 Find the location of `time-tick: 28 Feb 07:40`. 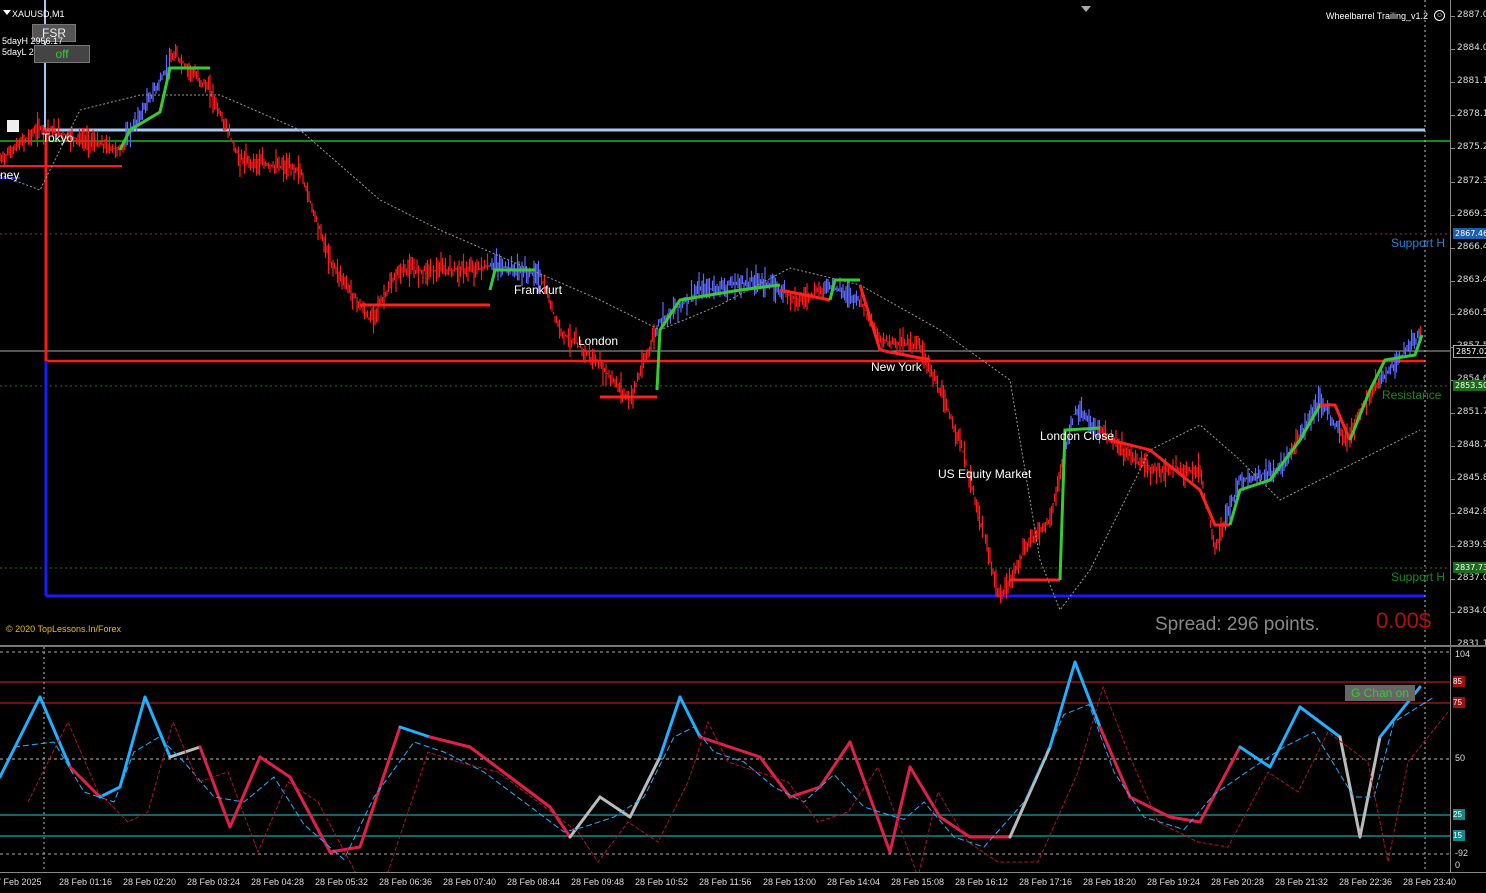

time-tick: 28 Feb 07:40 is located at coordinates (470, 882).